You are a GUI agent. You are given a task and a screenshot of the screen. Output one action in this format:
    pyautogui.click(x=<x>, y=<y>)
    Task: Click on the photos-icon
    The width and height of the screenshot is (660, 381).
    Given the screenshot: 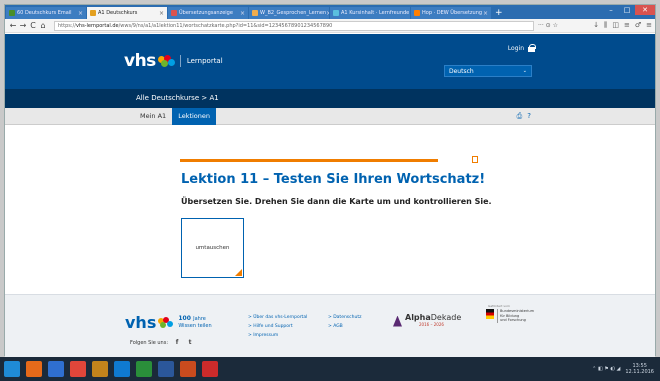 What is the action you would take?
    pyautogui.click(x=144, y=369)
    